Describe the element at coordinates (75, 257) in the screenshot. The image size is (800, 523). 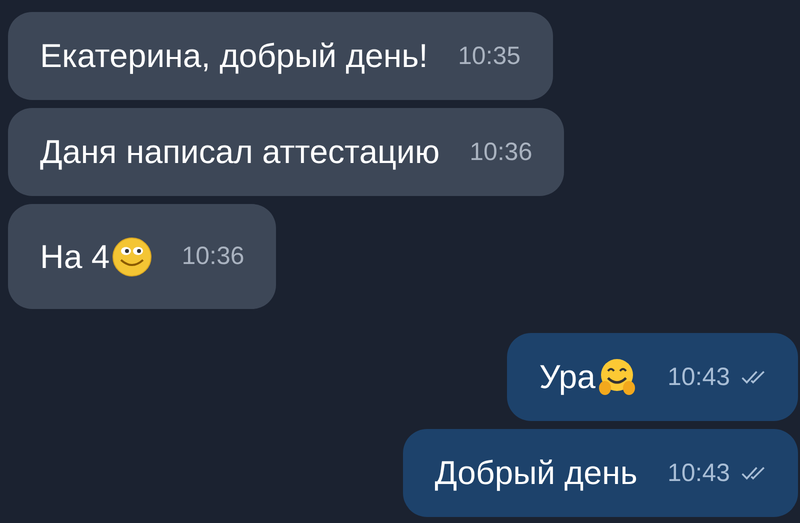
I see `message-text: На 4` at that location.